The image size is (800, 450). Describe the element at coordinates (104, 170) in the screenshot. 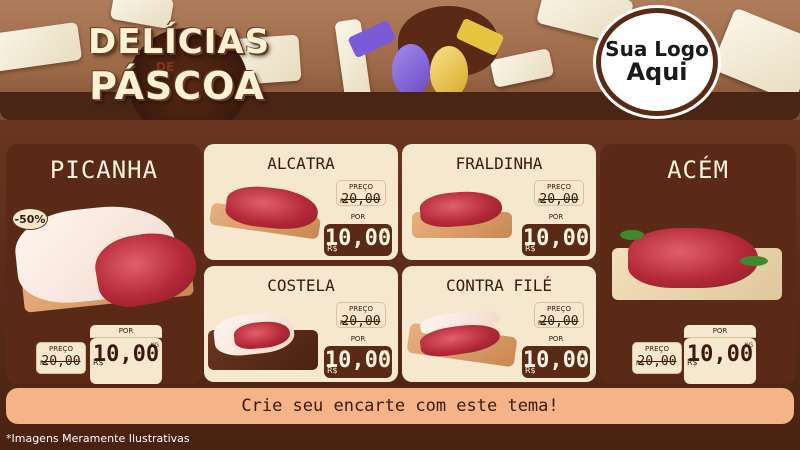

I see `product-name: PICANHA` at that location.